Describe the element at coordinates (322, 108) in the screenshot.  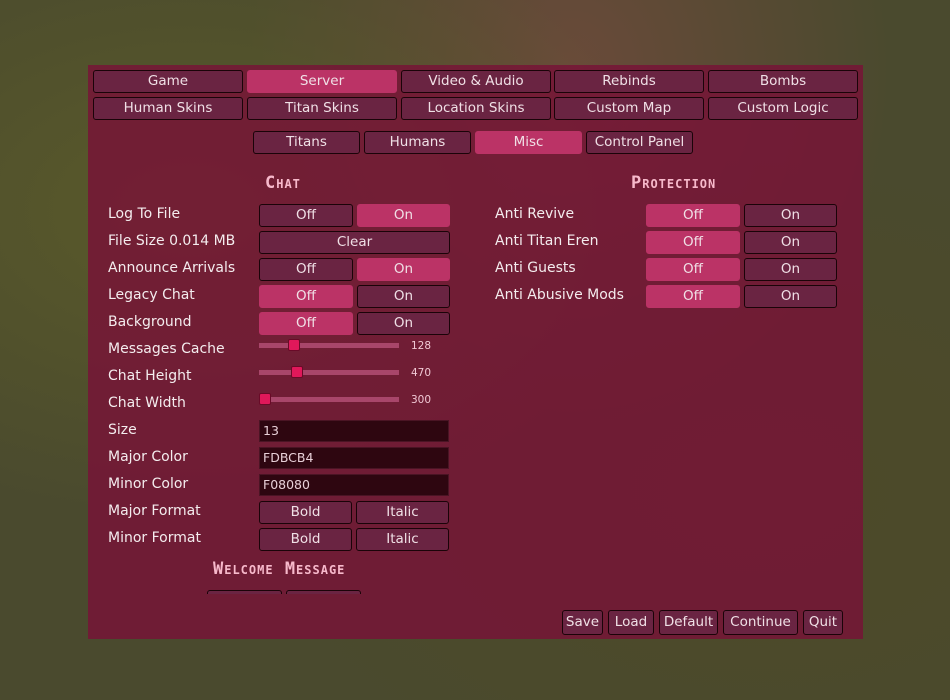
I see `tab-titan-skins: Titan Skins` at that location.